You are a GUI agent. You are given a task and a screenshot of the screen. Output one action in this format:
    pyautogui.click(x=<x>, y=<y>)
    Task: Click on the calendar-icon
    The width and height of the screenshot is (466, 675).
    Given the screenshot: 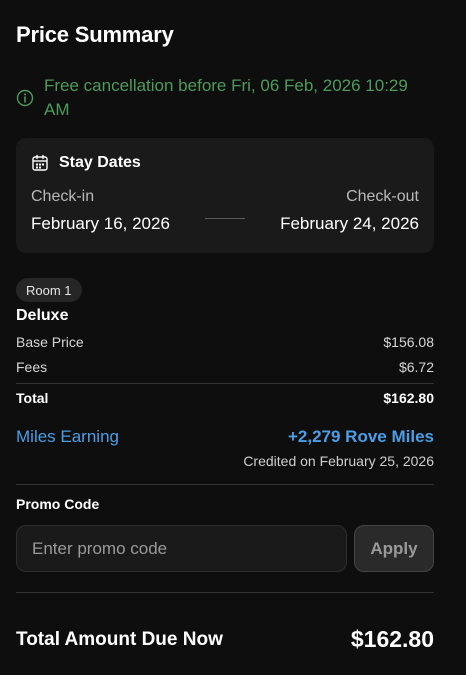 What is the action you would take?
    pyautogui.click(x=40, y=163)
    